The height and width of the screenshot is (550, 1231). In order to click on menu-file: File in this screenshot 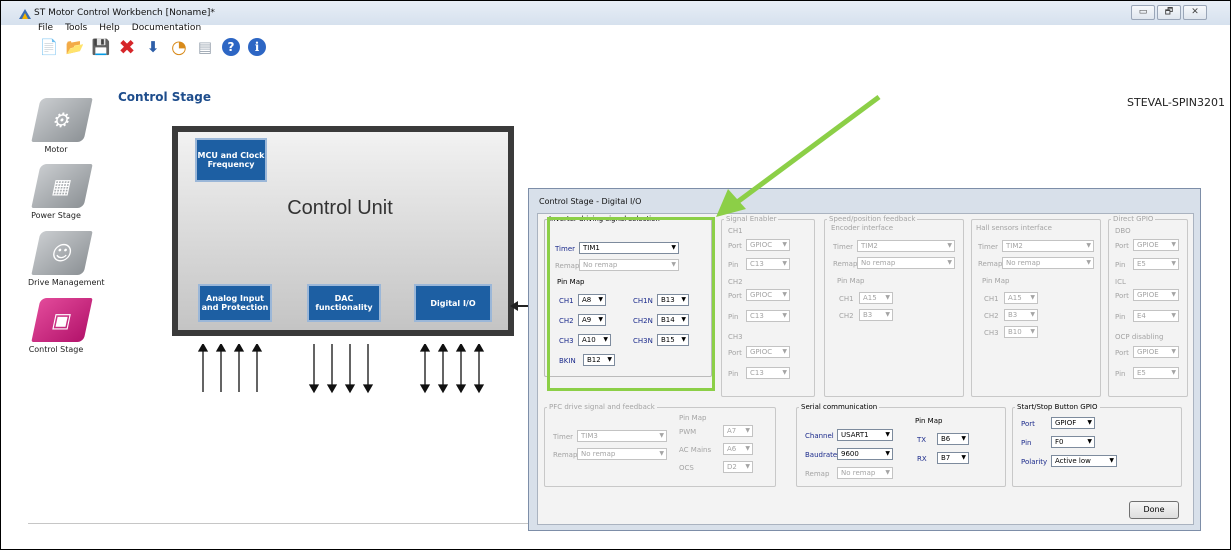, I will do `click(45, 28)`.